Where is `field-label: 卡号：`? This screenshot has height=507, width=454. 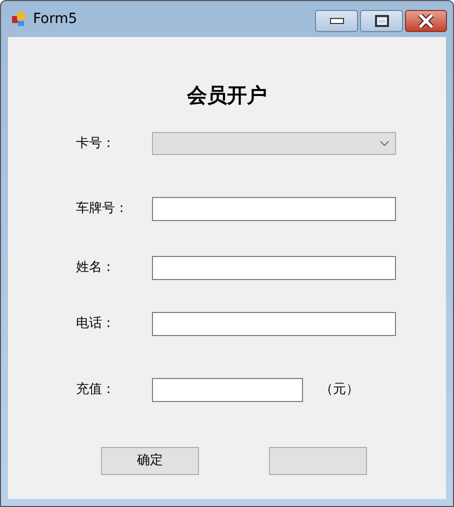
field-label: 卡号： is located at coordinates (96, 143).